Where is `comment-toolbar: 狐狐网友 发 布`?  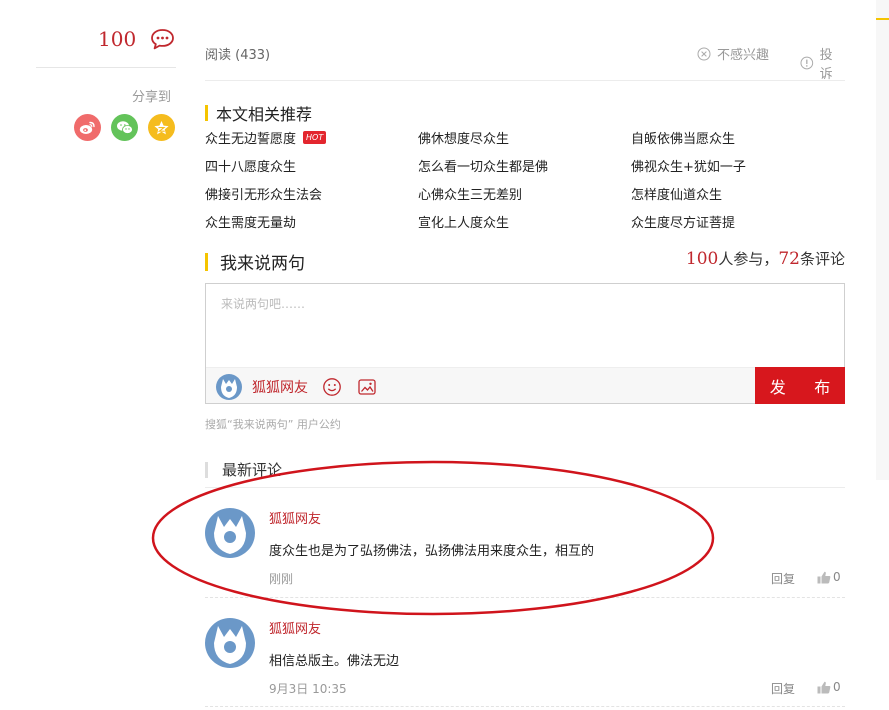
comment-toolbar: 狐狐网友 发 布 is located at coordinates (525, 385).